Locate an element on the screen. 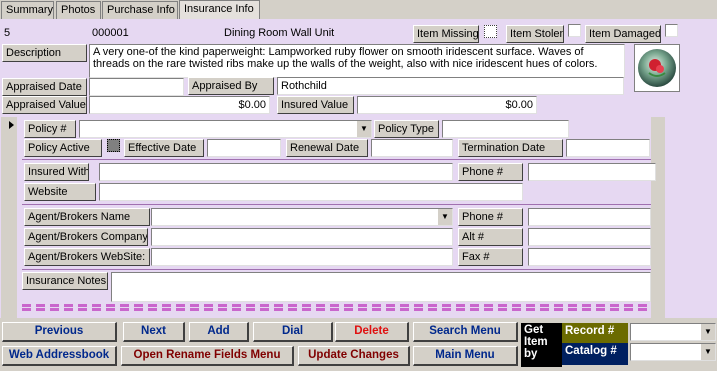 The width and height of the screenshot is (717, 371). agent-website-button: Agent/Brokers WebSite: is located at coordinates (87, 257).